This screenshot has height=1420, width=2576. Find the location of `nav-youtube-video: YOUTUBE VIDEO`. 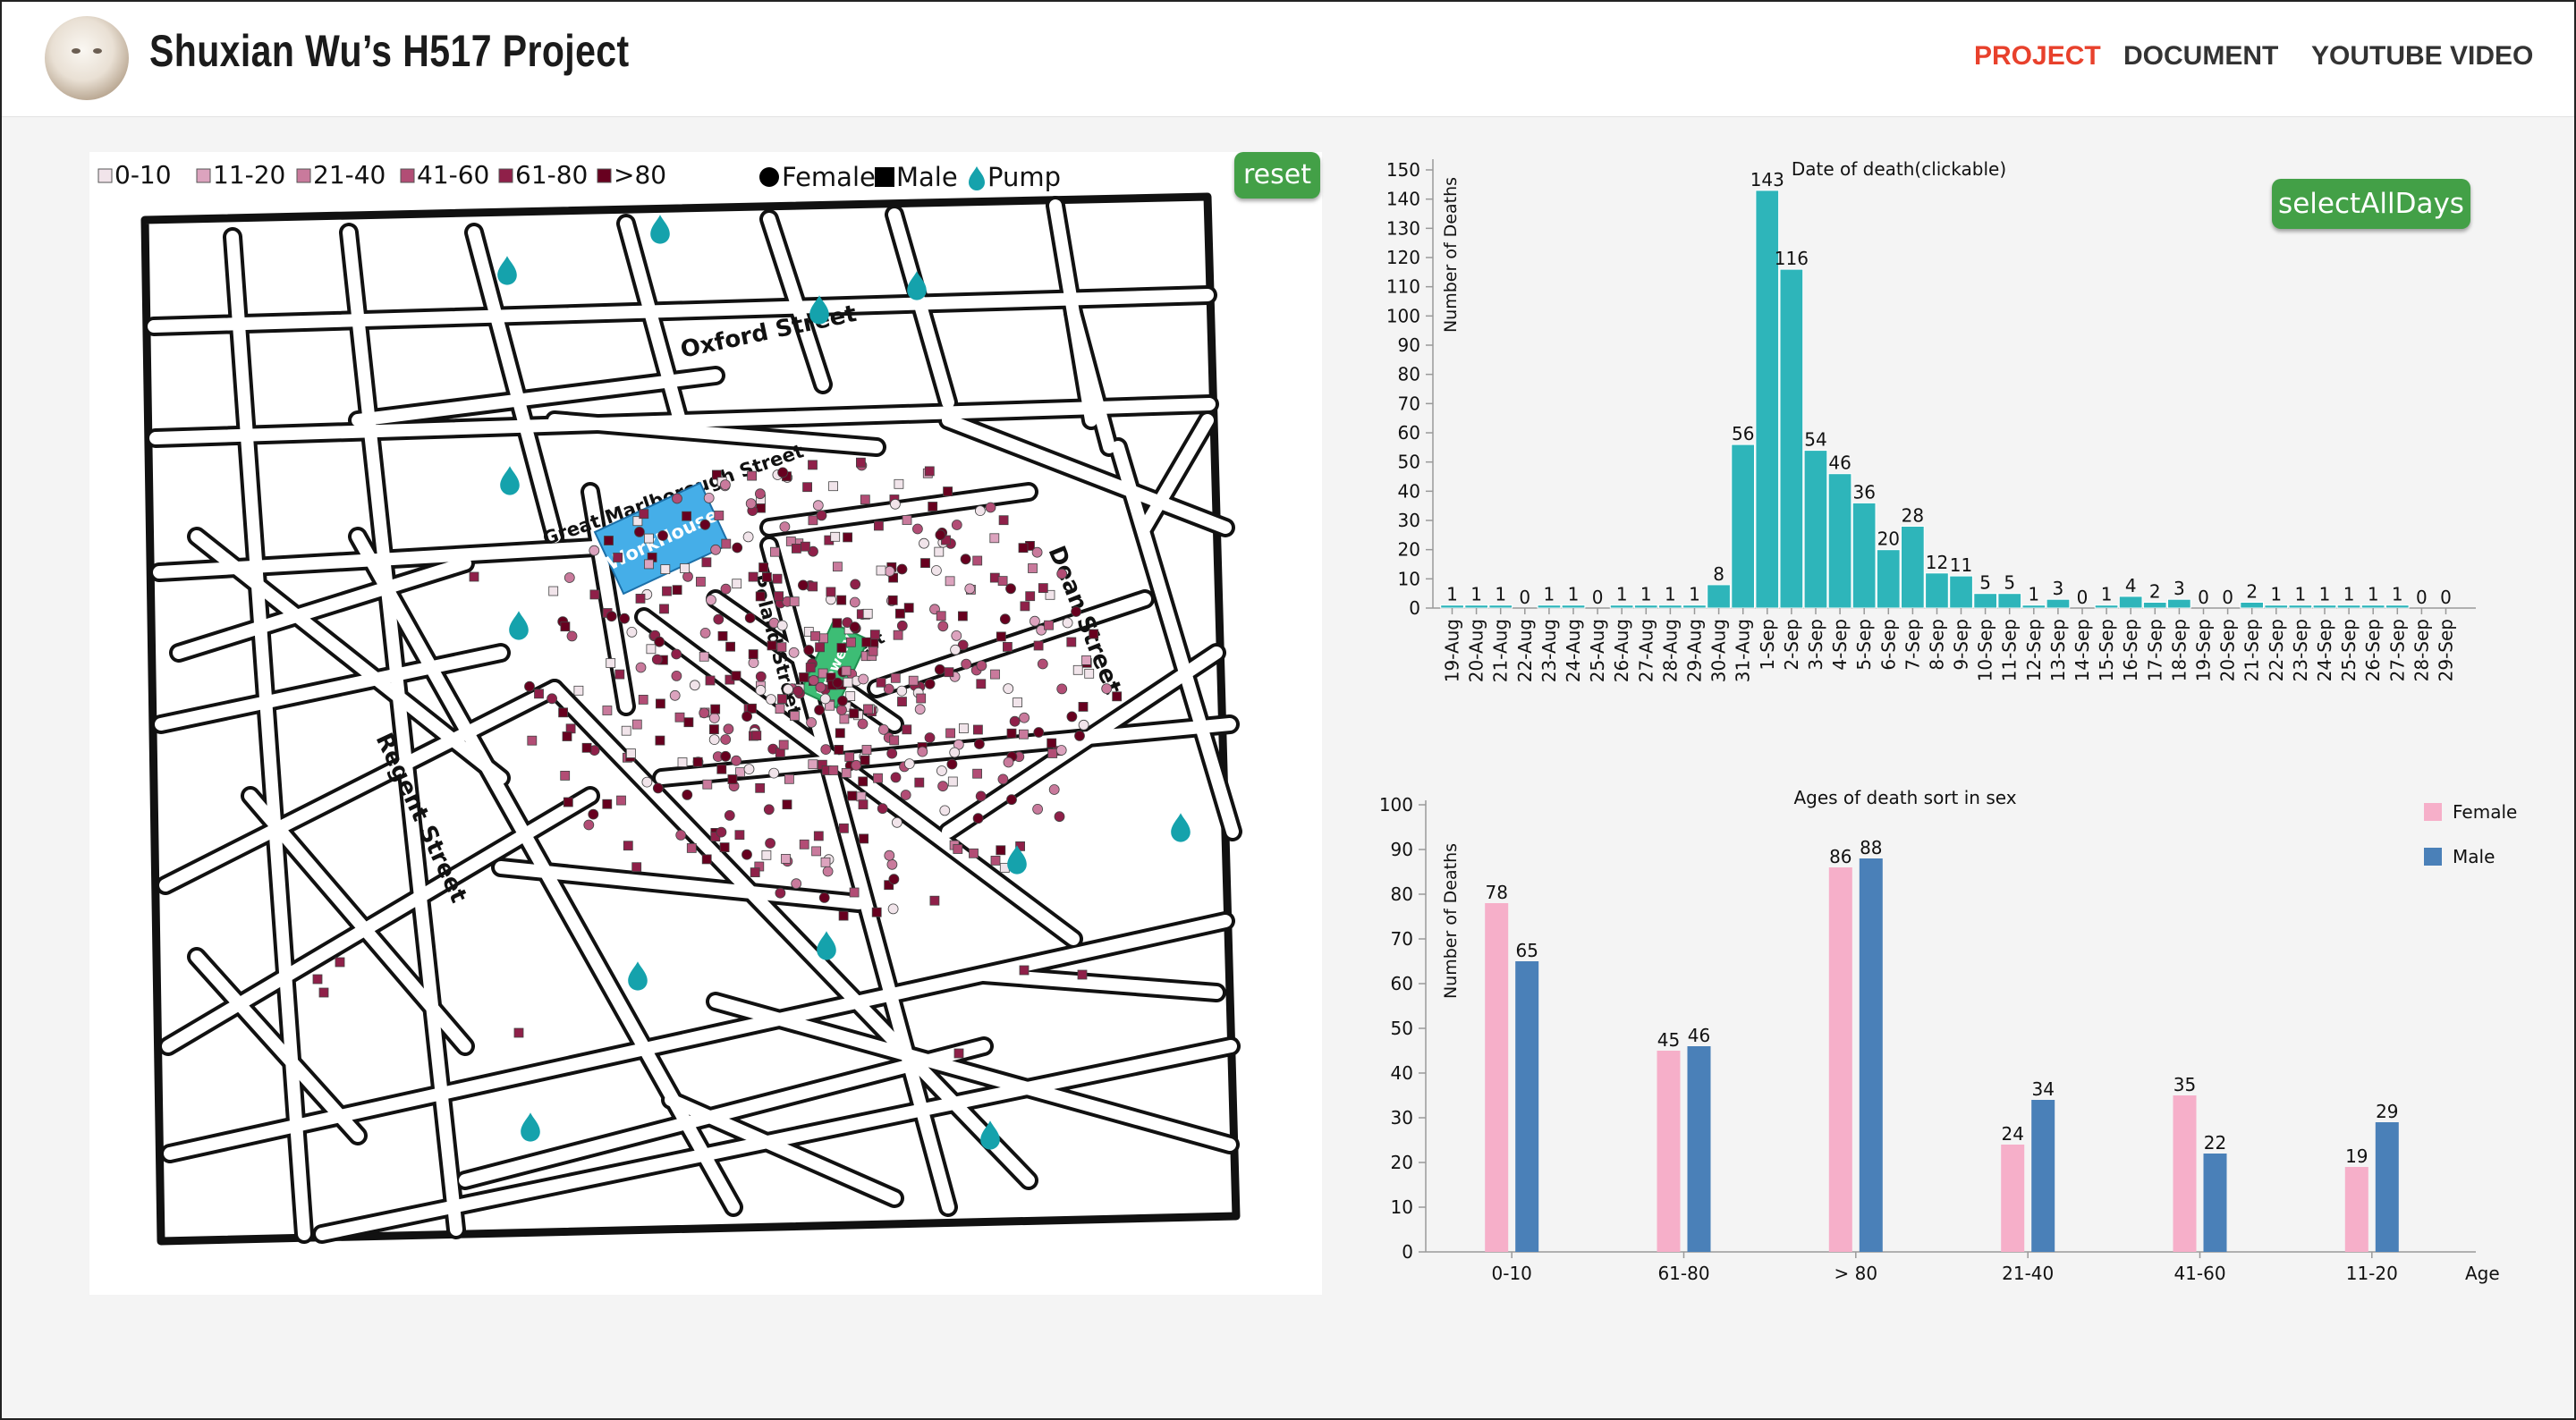

nav-youtube-video: YOUTUBE VIDEO is located at coordinates (2422, 56).